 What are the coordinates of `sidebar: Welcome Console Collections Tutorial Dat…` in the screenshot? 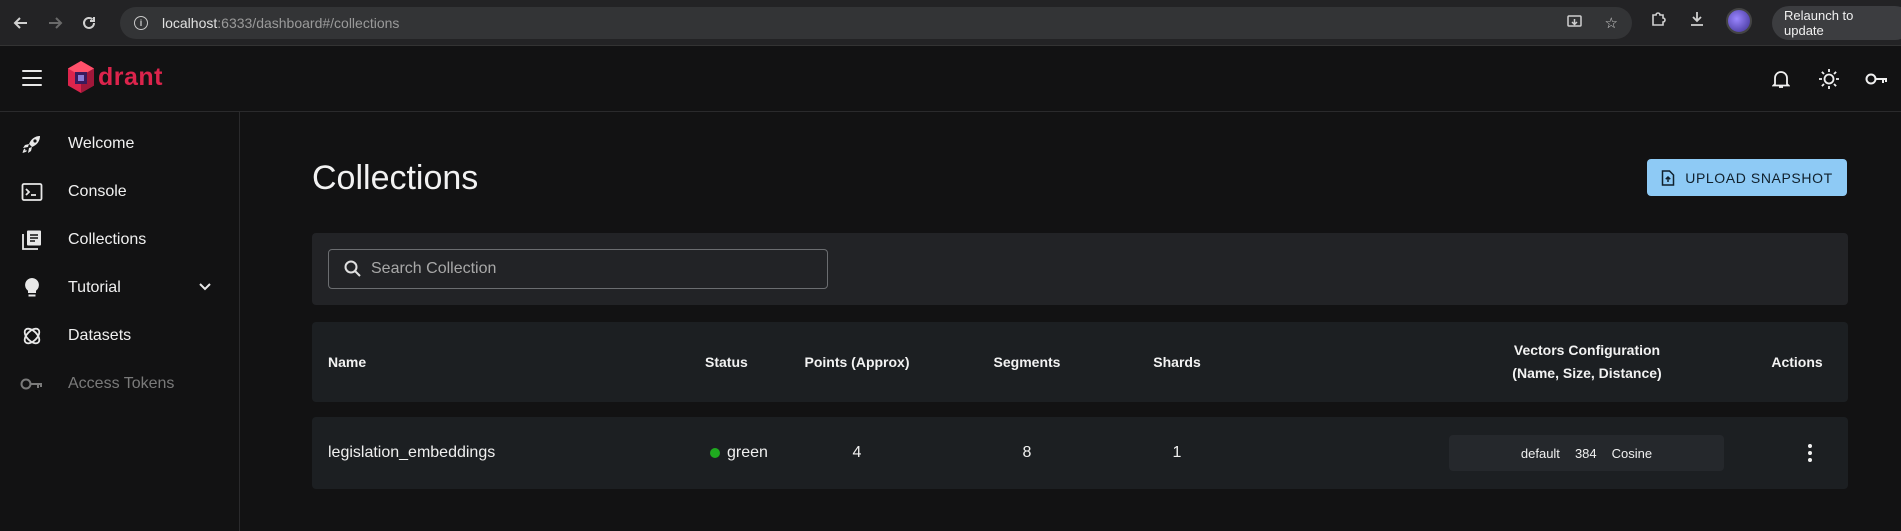 It's located at (120, 321).